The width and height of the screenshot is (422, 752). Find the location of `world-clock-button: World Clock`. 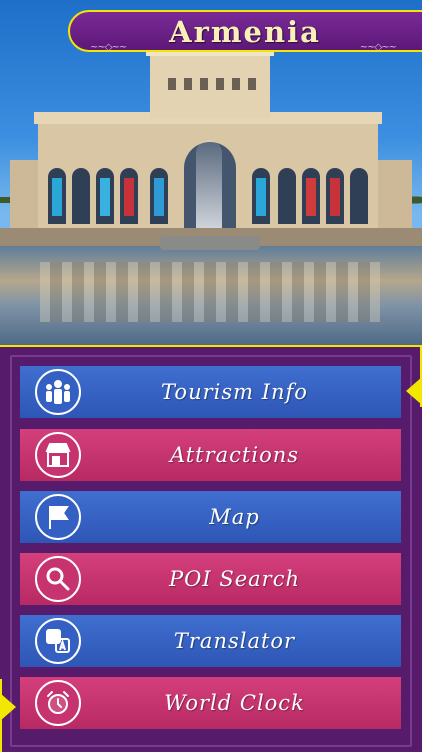

world-clock-button: World Clock is located at coordinates (210, 703).